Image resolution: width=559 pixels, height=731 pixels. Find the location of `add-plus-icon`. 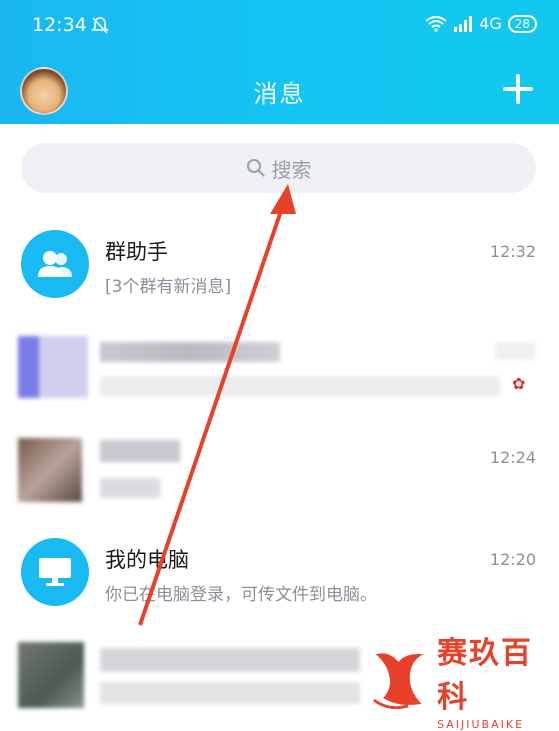

add-plus-icon is located at coordinates (518, 89).